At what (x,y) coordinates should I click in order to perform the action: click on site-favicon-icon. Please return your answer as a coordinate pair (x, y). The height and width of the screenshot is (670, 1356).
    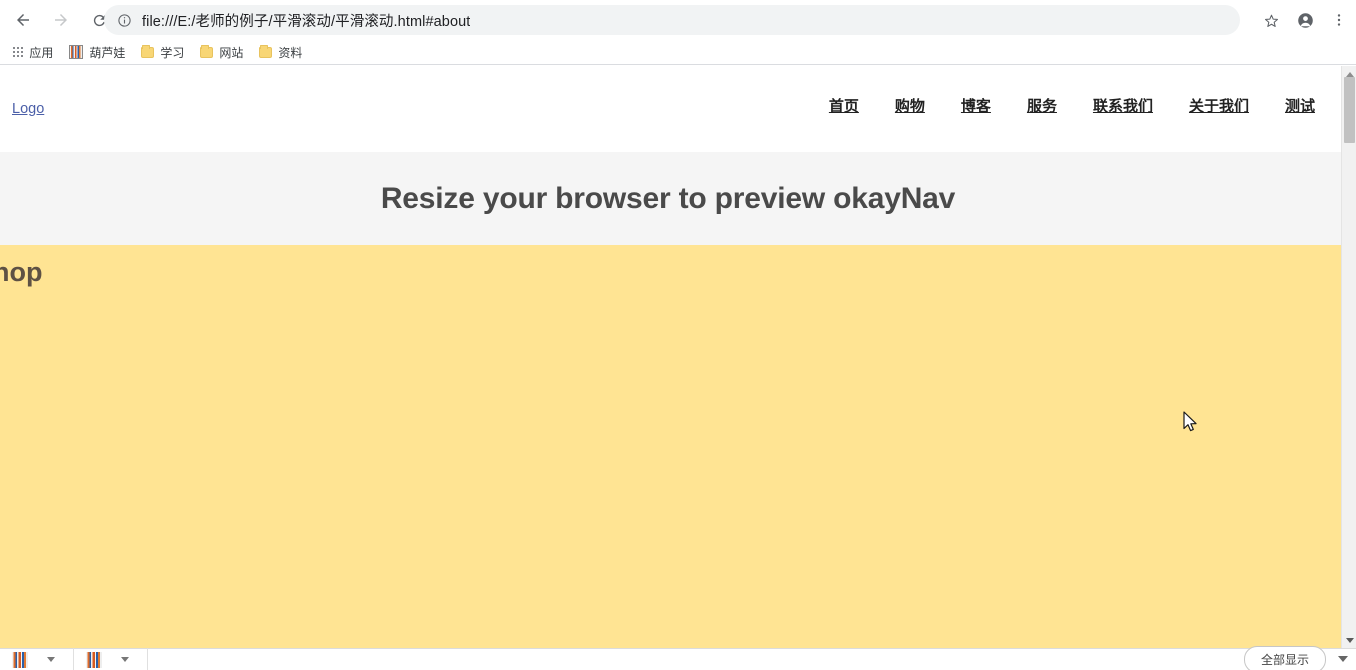
    Looking at the image, I should click on (76, 52).